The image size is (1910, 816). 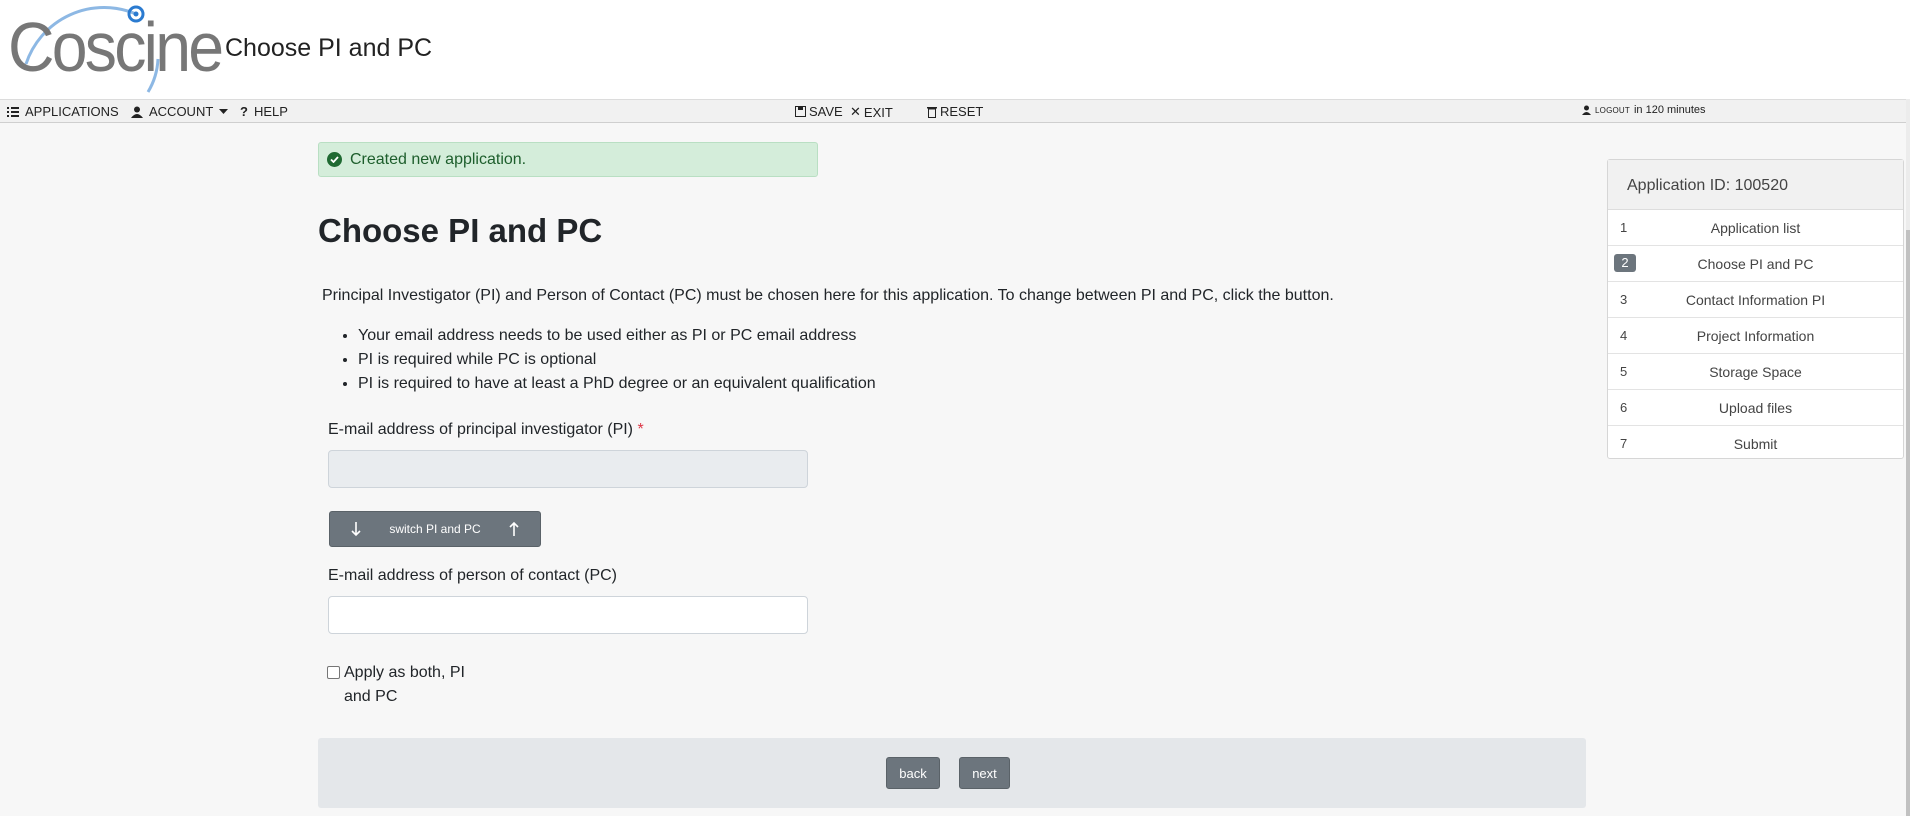 I want to click on check-circle-icon, so click(x=334, y=159).